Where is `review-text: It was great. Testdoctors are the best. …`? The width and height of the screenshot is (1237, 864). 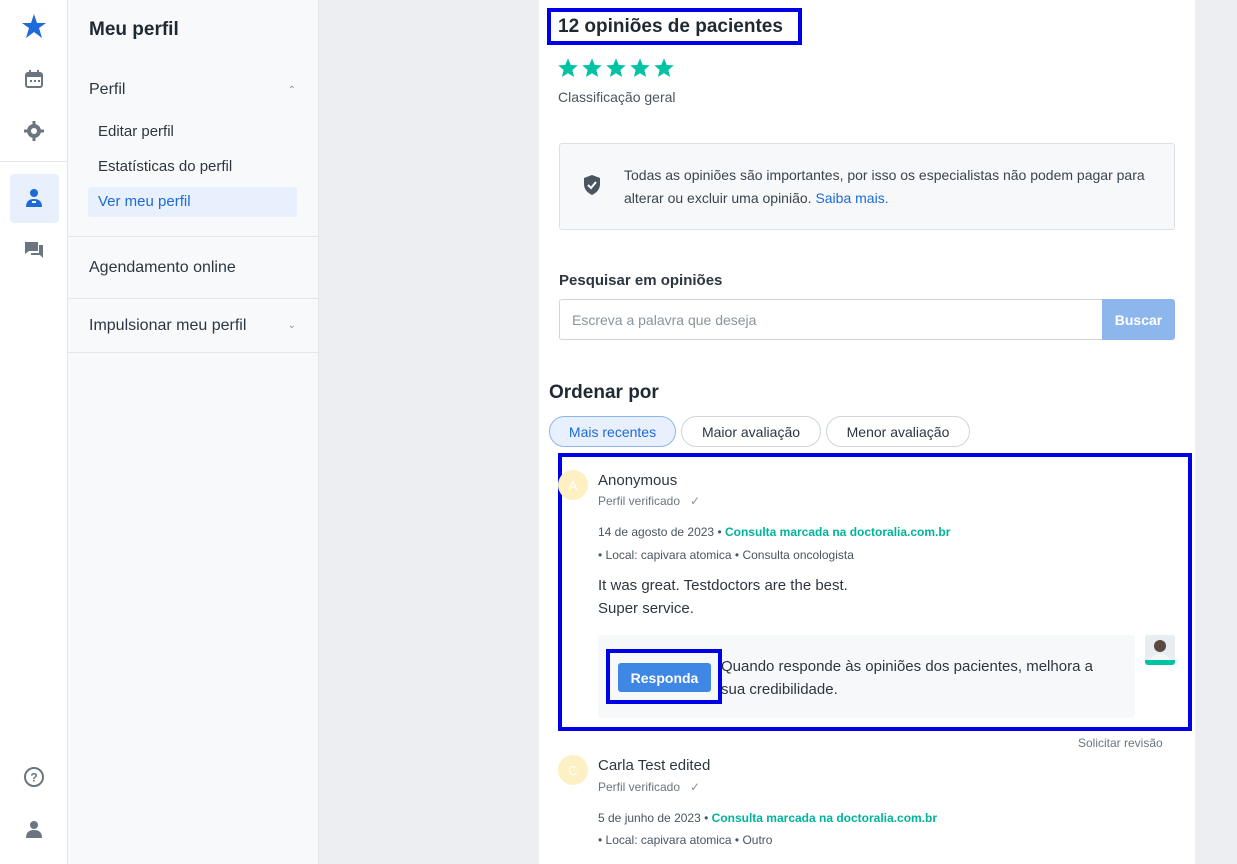
review-text: It was great. Testdoctors are the best. … is located at coordinates (723, 597).